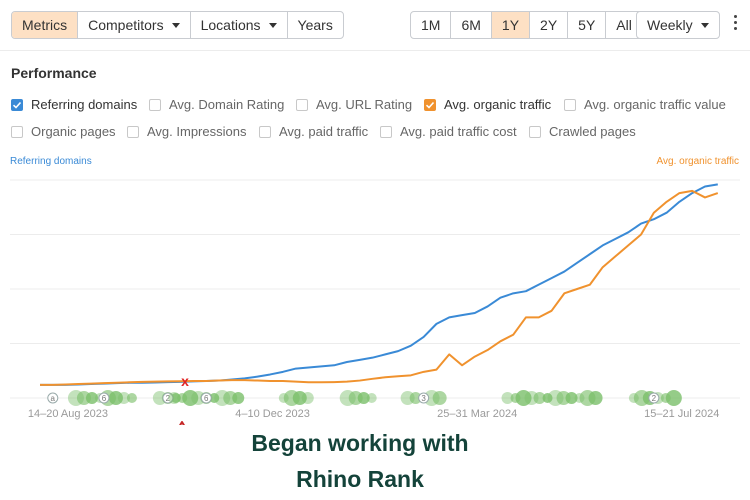 The height and width of the screenshot is (500, 750). I want to click on kebab-menu-icon, so click(736, 24).